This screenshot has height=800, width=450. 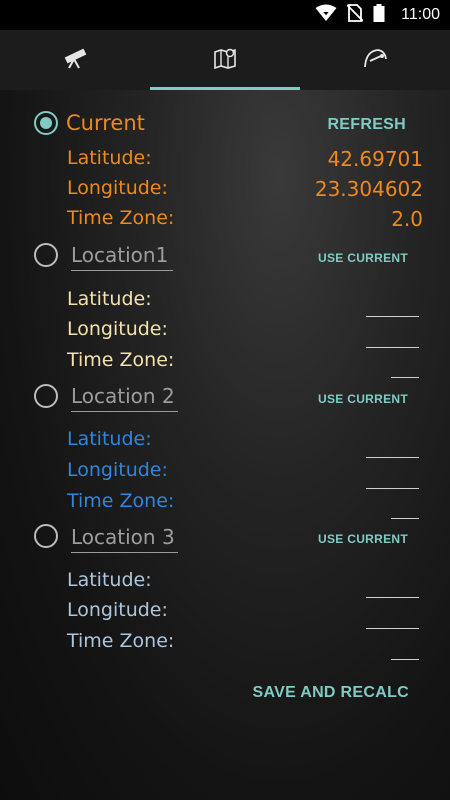 I want to click on location2-use-current-button: USE CURRENT, so click(x=363, y=399).